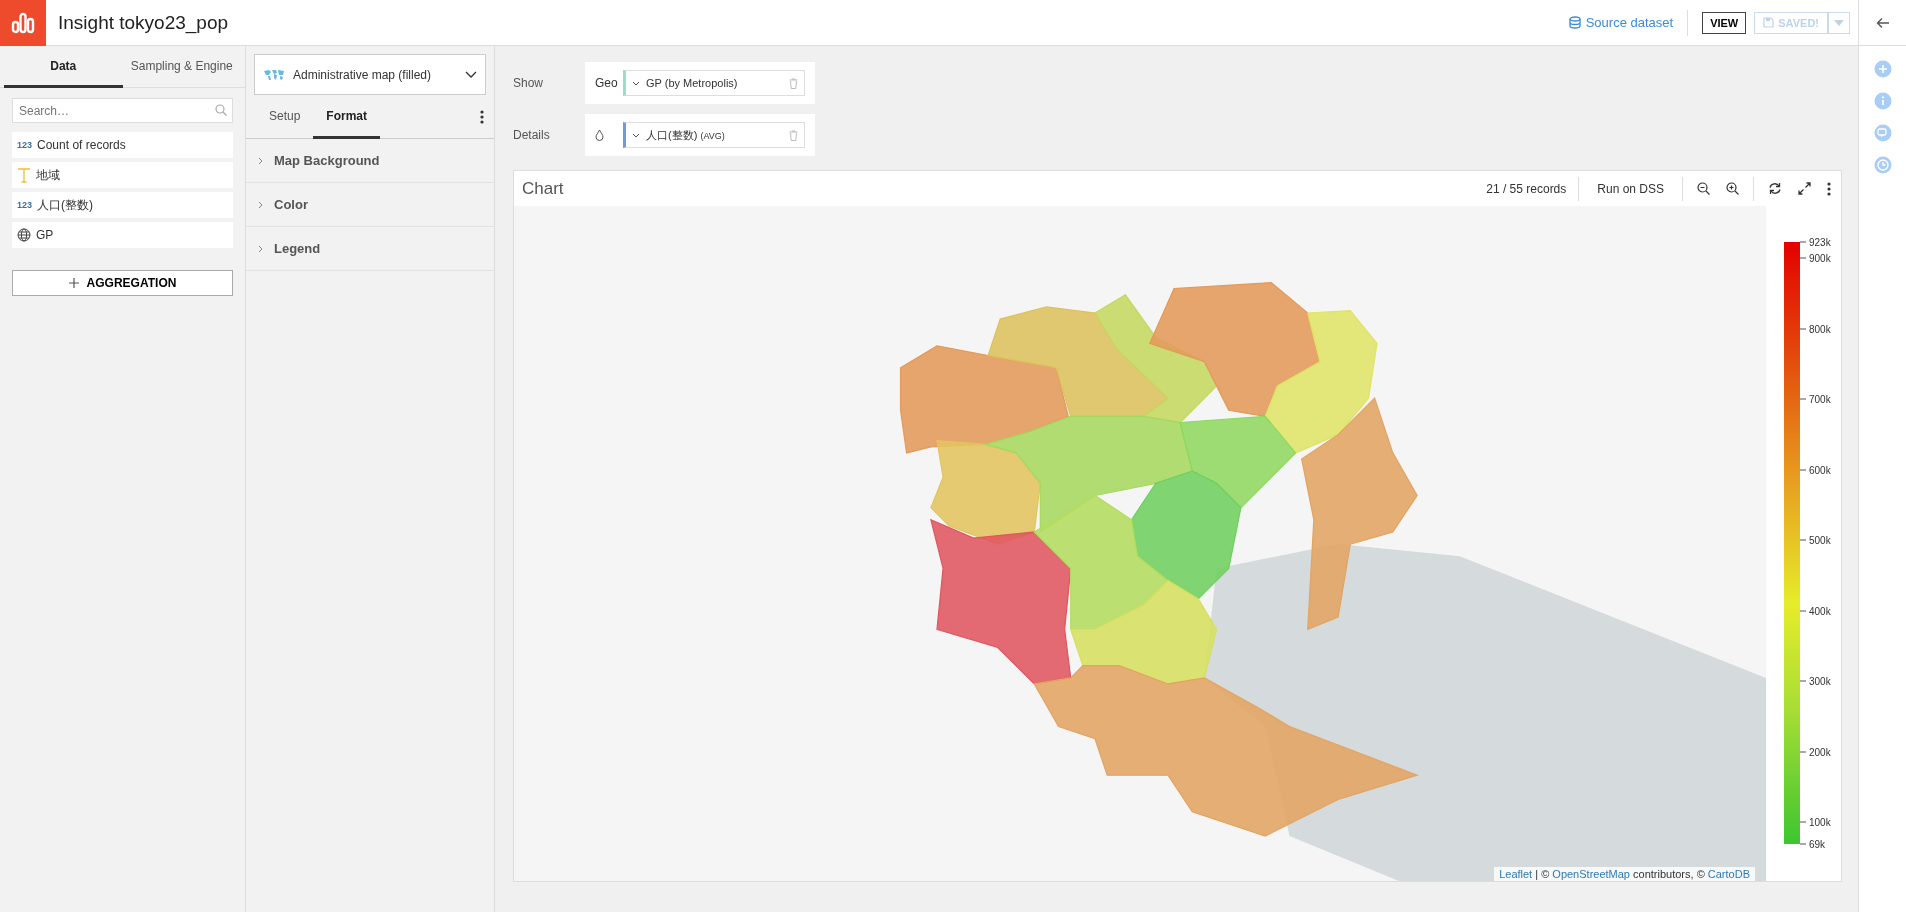 The width and height of the screenshot is (1906, 912). Describe the element at coordinates (370, 161) in the screenshot. I see `section-header: Map Background` at that location.